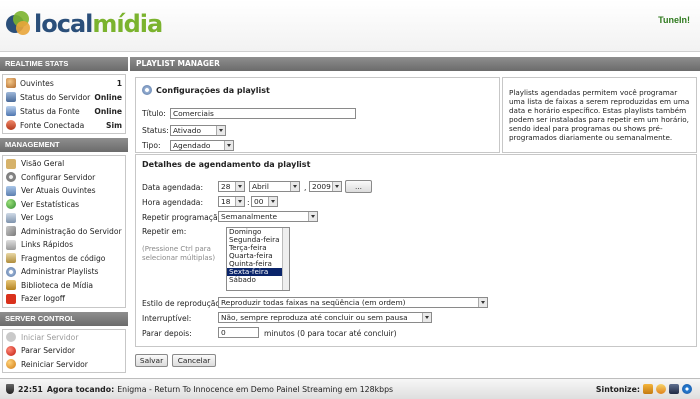 Image resolution: width=700 pixels, height=399 pixels. I want to click on menu-item-server-admin: Administração do Servidor, so click(64, 232).